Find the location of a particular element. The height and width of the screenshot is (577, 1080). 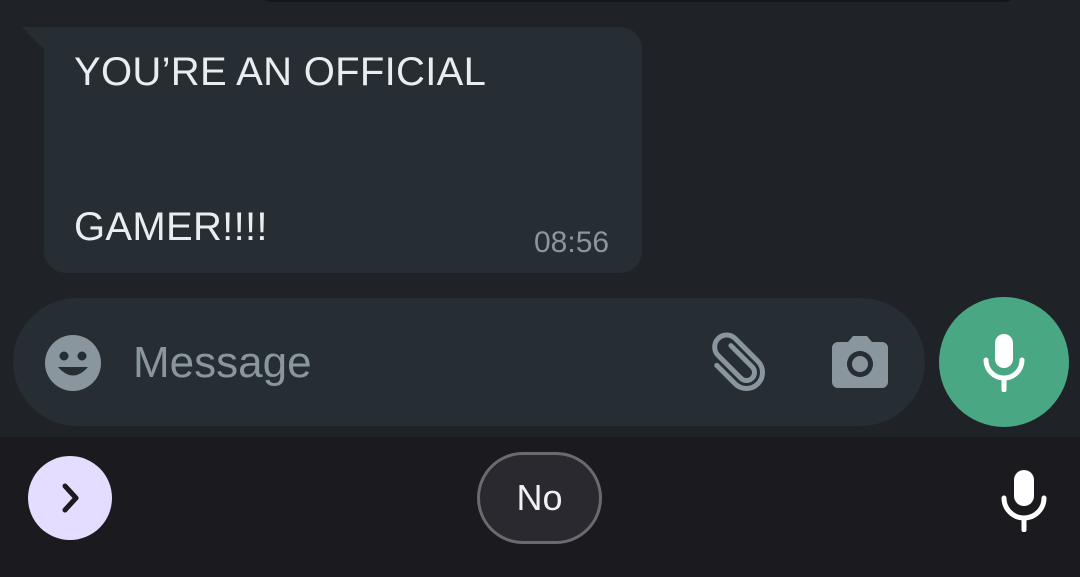

expand-toolbar-button is located at coordinates (70, 498).